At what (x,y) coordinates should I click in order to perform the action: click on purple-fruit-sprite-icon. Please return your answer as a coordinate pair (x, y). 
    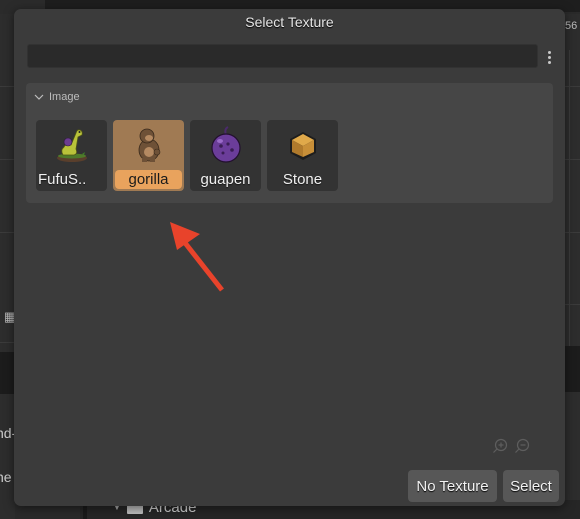
    Looking at the image, I should click on (226, 144).